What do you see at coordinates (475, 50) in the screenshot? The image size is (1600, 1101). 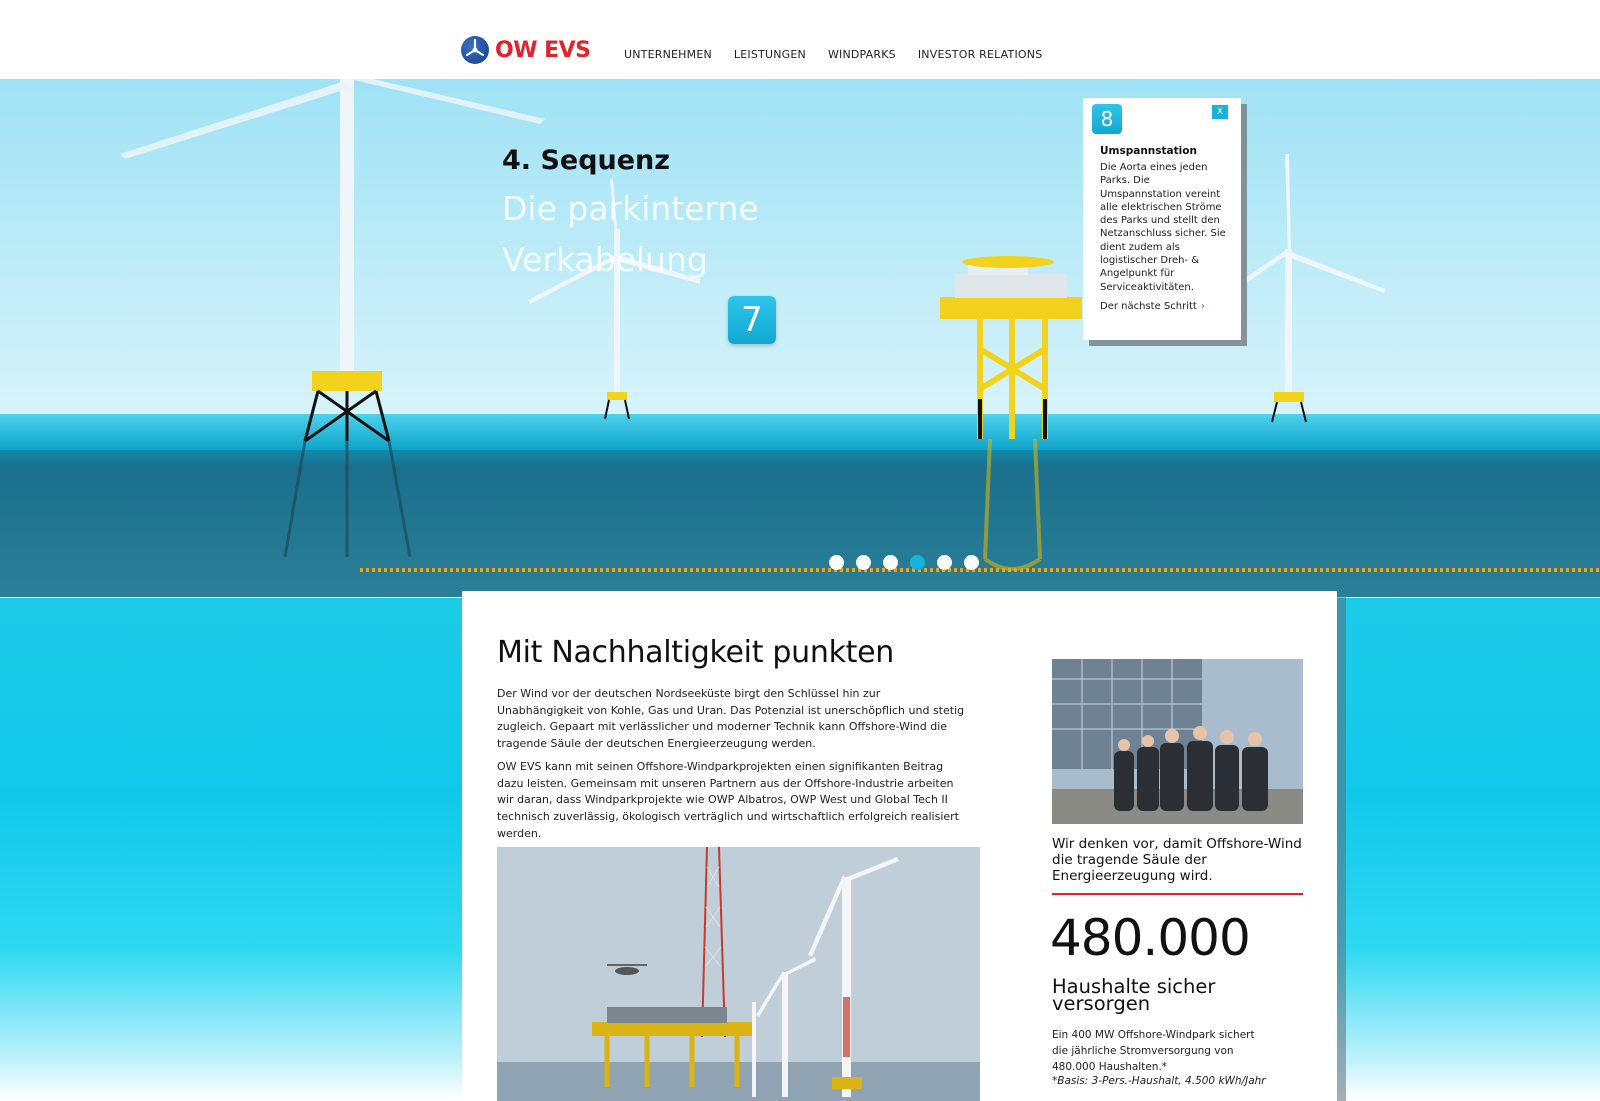 I see `windmill-logo-icon` at bounding box center [475, 50].